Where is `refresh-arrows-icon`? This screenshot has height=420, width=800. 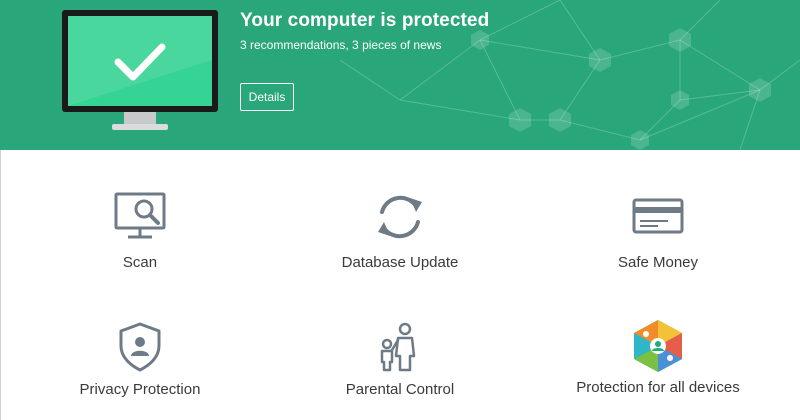 refresh-arrows-icon is located at coordinates (400, 217).